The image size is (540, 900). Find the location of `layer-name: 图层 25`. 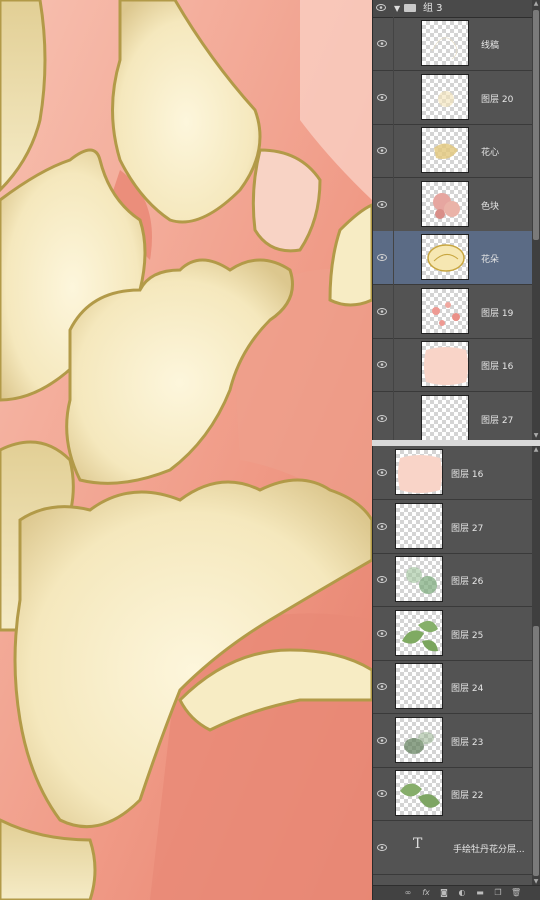

layer-name: 图层 25 is located at coordinates (467, 635).